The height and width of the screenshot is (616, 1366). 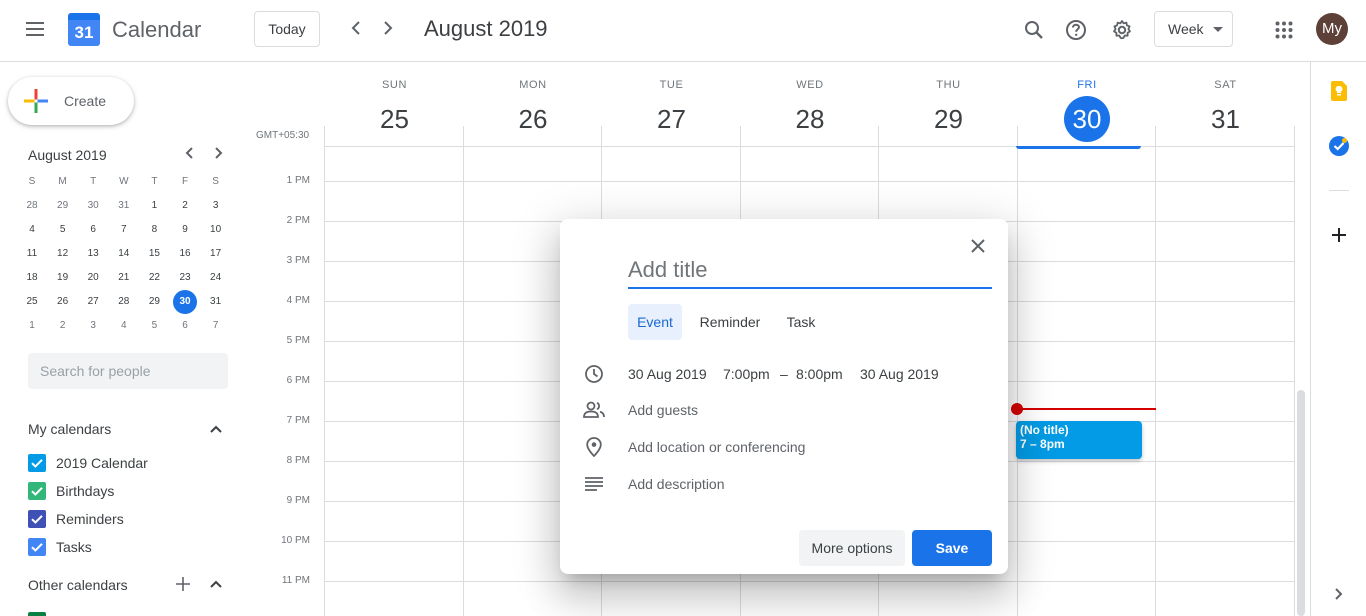 What do you see at coordinates (1078, 147) in the screenshot?
I see `all-day-event-strip` at bounding box center [1078, 147].